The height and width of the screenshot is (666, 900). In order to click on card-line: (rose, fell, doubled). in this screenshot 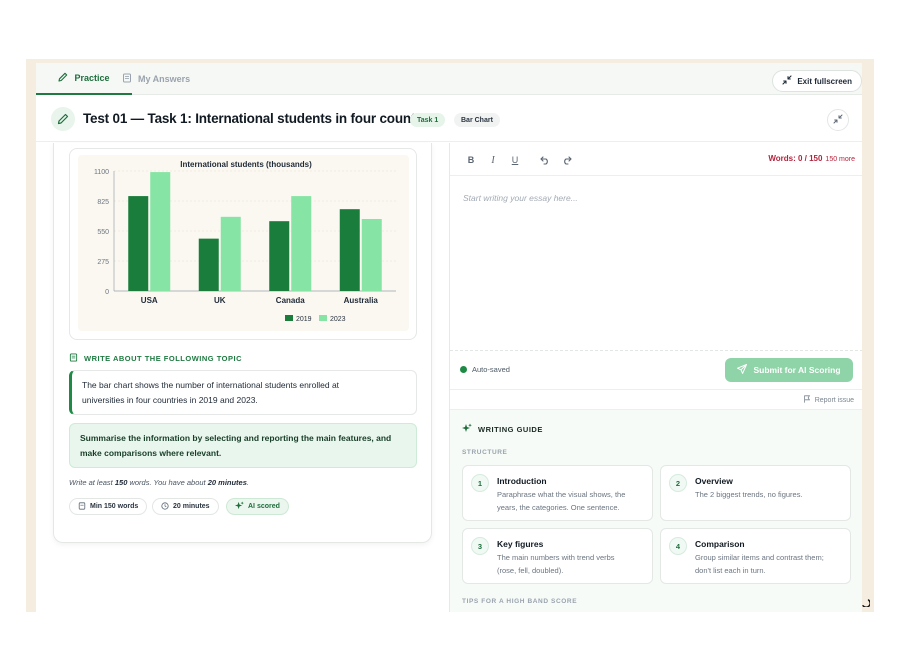, I will do `click(530, 570)`.